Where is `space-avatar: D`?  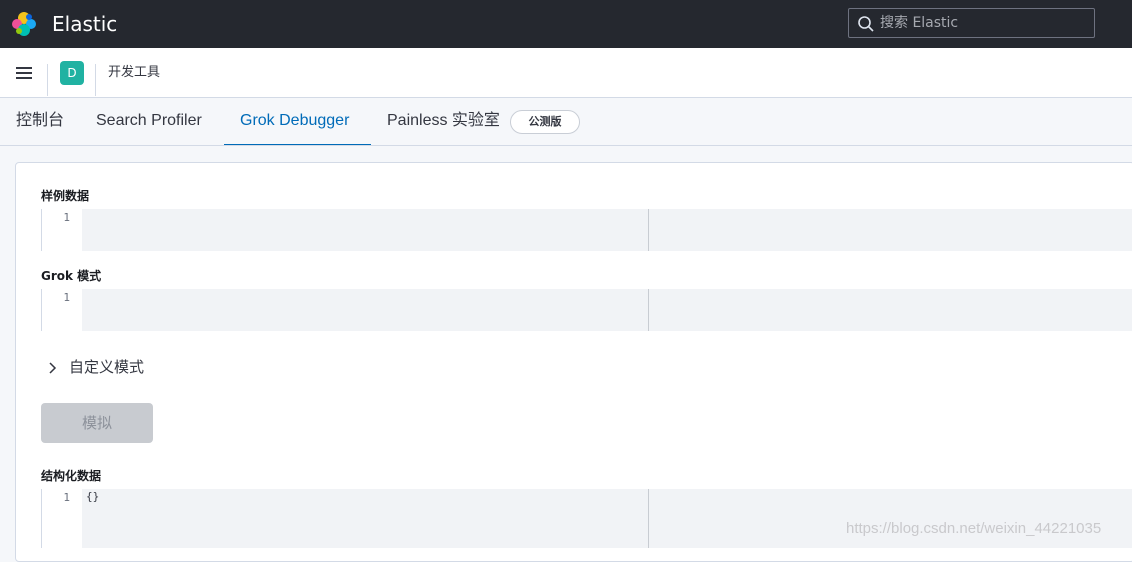
space-avatar: D is located at coordinates (72, 73).